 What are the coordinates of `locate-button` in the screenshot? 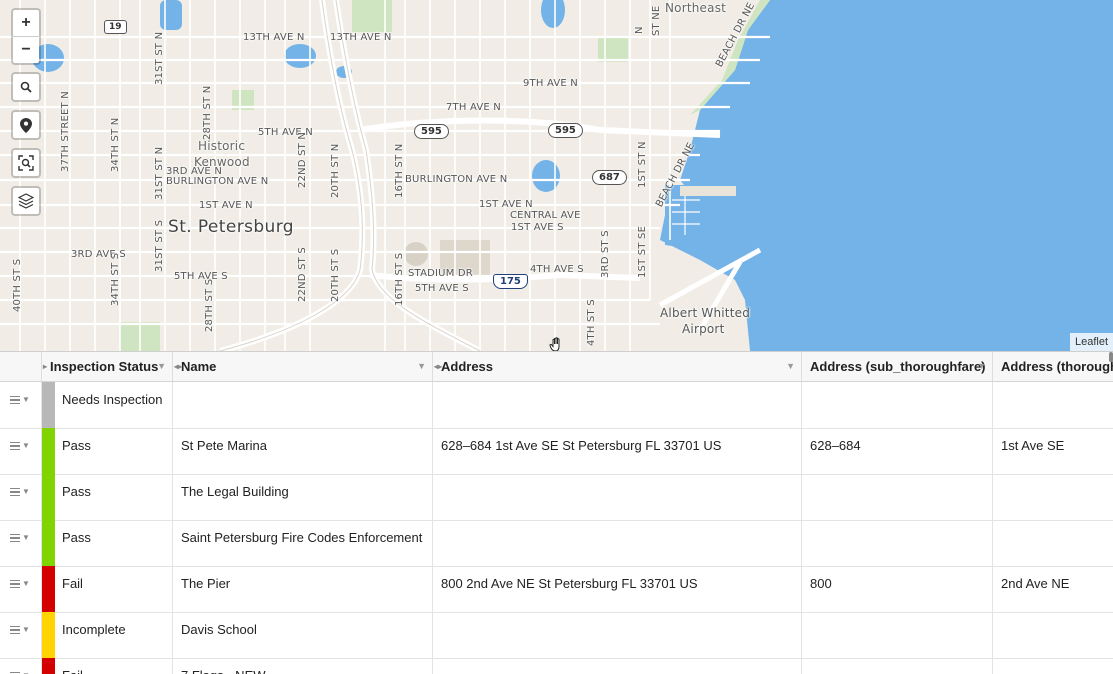 It's located at (26, 125).